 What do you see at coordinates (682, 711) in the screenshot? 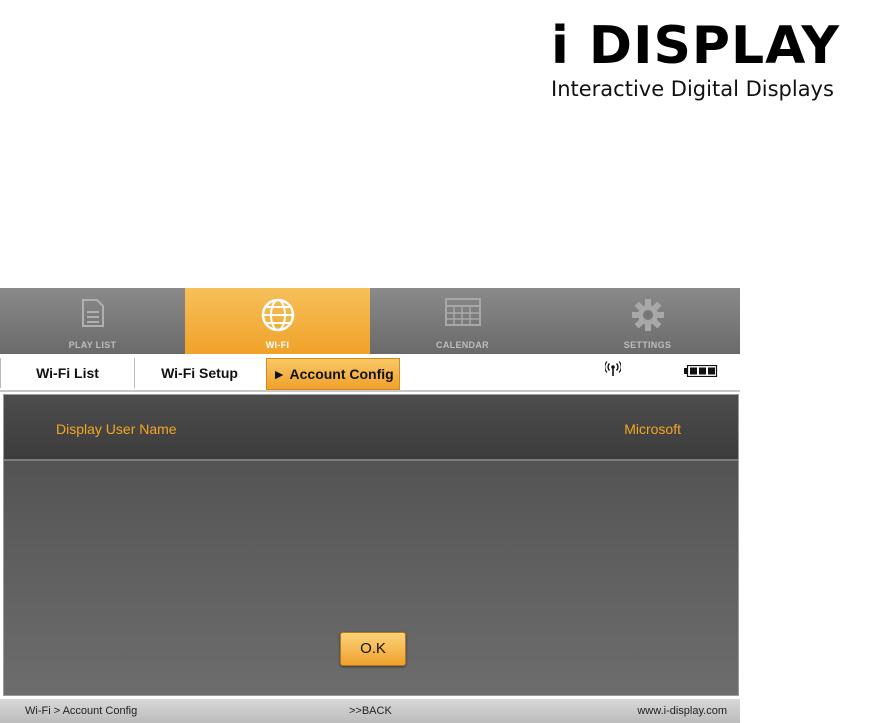
I see `website-link: www.i-display.com` at bounding box center [682, 711].